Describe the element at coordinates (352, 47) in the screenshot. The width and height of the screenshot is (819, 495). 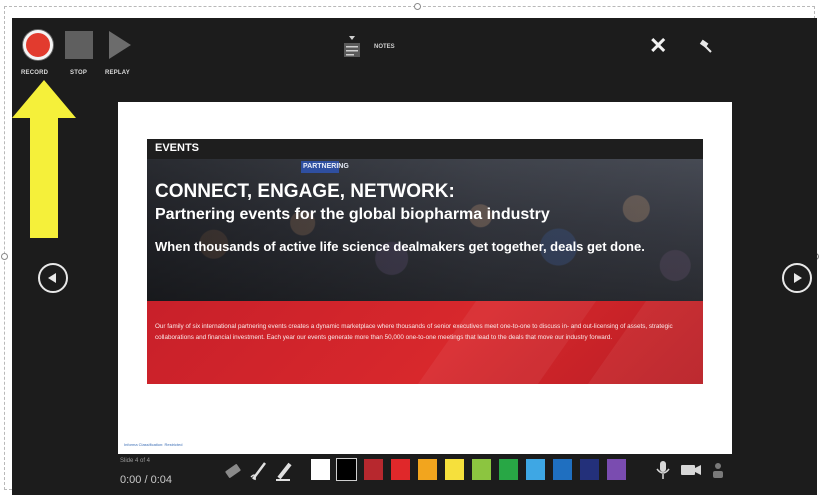
I see `notes-icon` at that location.